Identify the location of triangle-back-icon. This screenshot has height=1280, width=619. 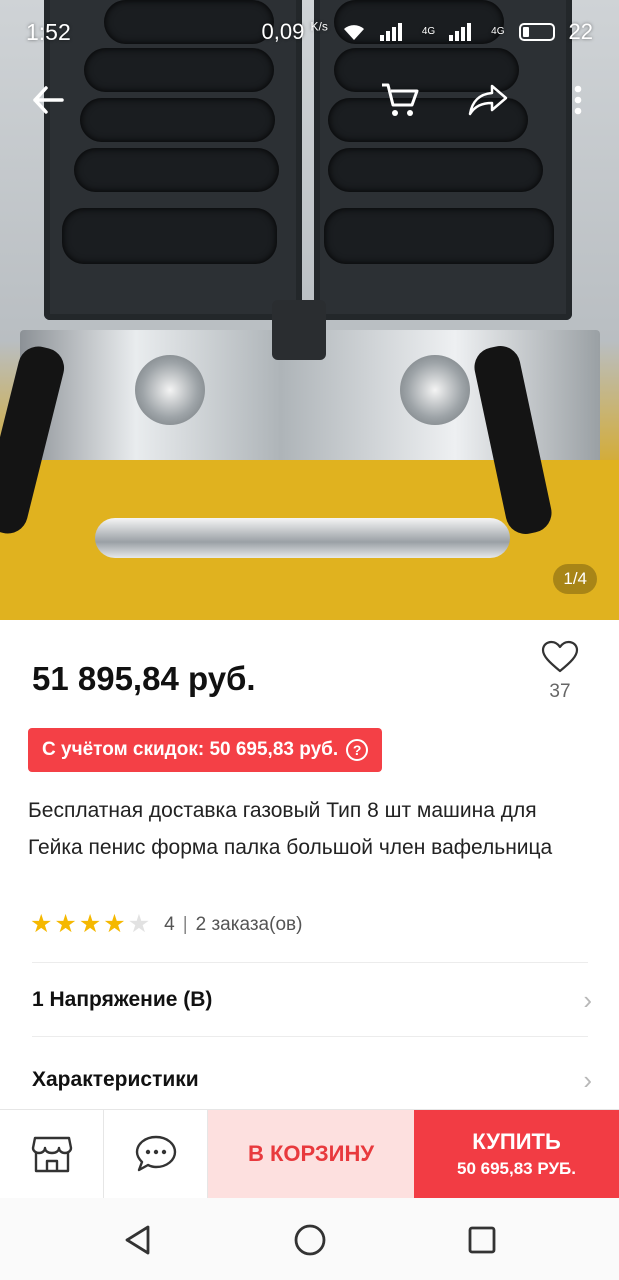
(137, 1240).